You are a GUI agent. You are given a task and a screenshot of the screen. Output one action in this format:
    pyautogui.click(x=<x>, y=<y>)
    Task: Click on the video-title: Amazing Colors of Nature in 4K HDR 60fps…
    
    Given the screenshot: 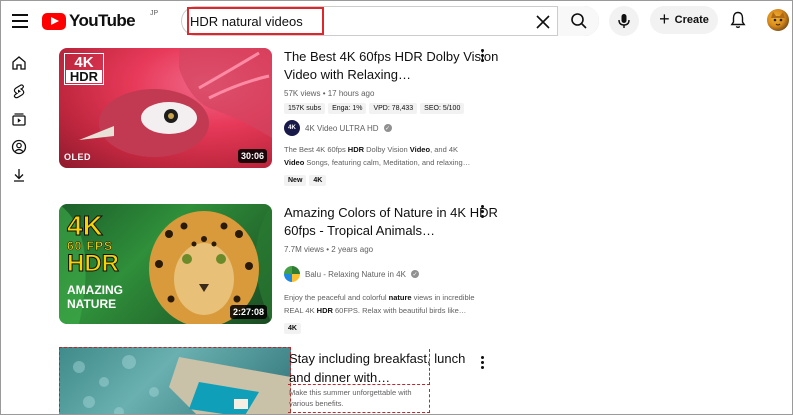 What is the action you would take?
    pyautogui.click(x=391, y=222)
    